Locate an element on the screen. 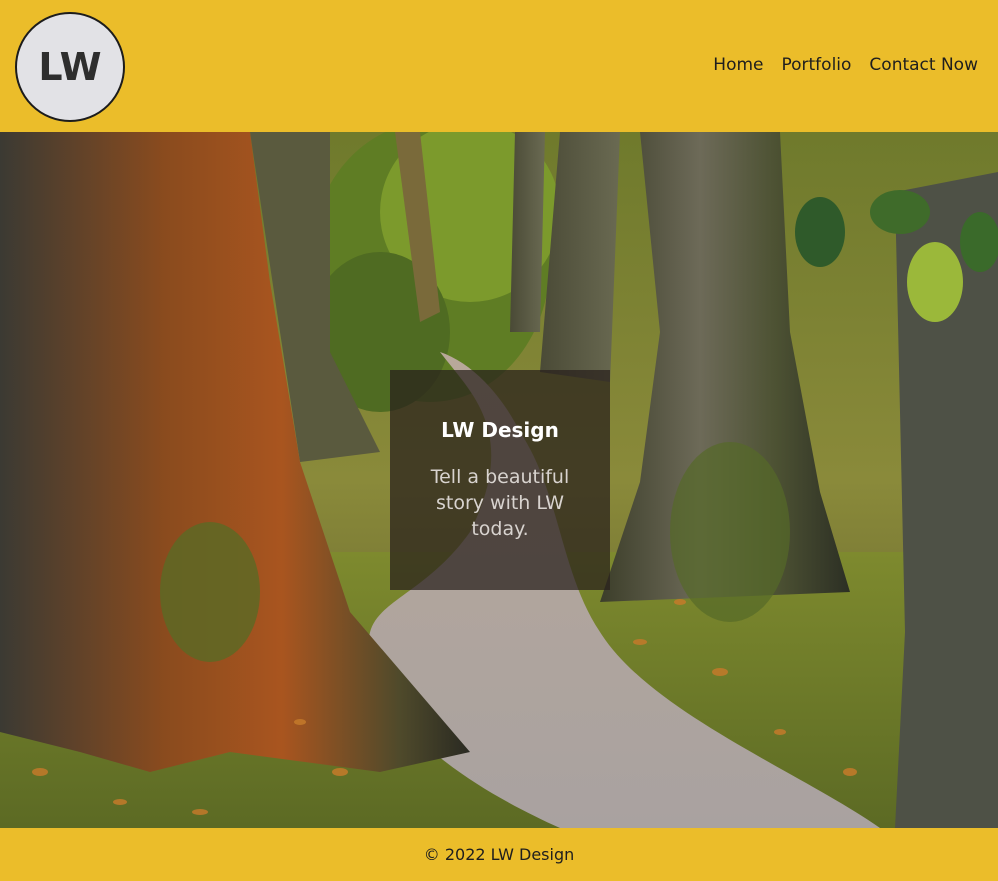 This screenshot has width=998, height=881. nav-portfolio-link: Portfolio is located at coordinates (816, 65).